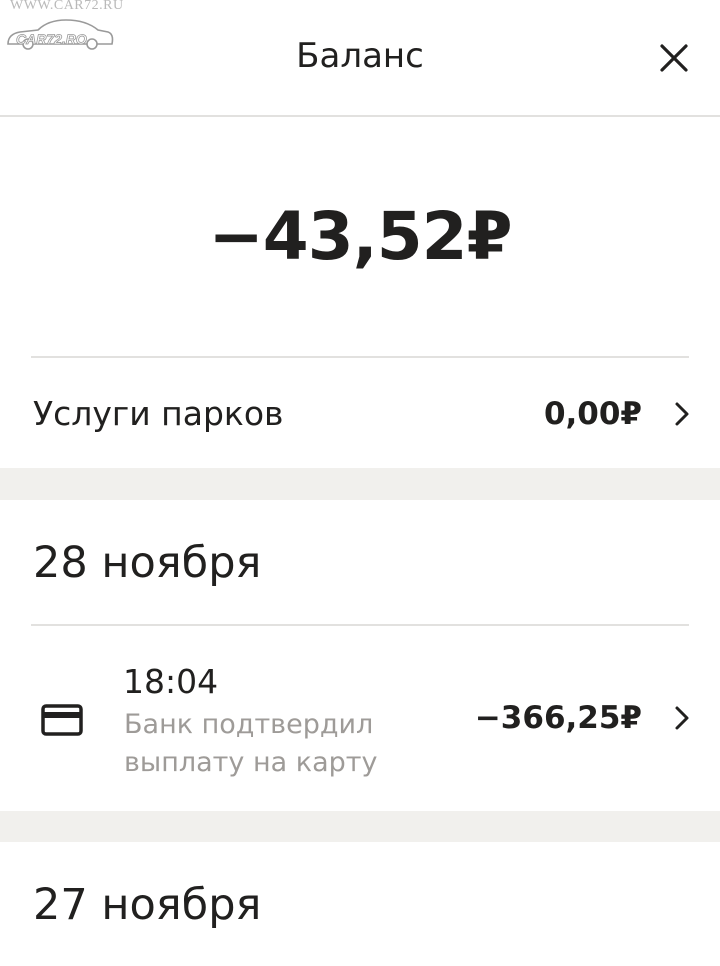 The width and height of the screenshot is (720, 966). Describe the element at coordinates (158, 413) in the screenshot. I see `park-services-label: Услуги парков` at that location.